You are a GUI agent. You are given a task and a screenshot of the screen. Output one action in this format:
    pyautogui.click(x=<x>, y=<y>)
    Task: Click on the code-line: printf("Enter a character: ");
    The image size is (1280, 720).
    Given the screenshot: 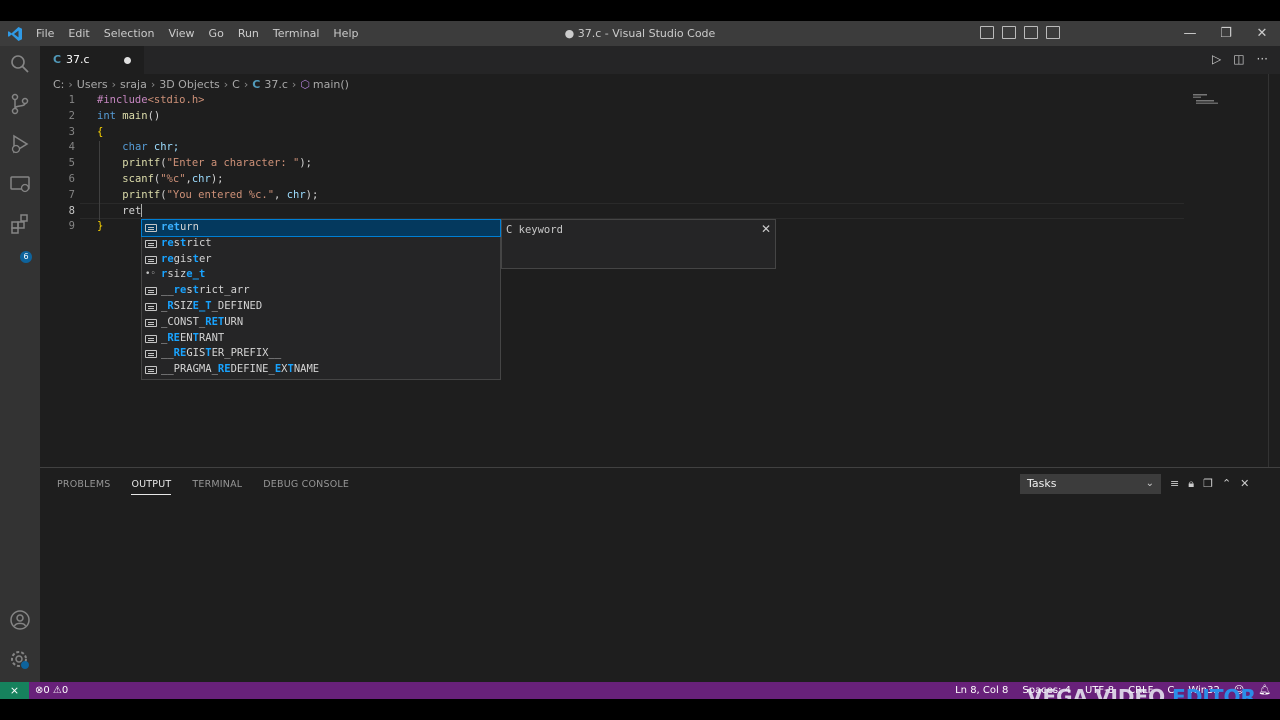 What is the action you would take?
    pyautogui.click(x=207, y=164)
    